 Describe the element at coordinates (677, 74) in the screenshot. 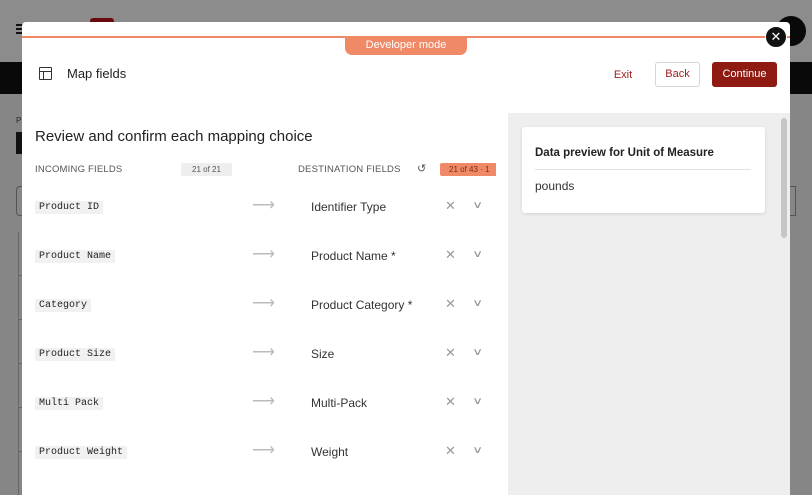

I see `back-button: Back` at that location.